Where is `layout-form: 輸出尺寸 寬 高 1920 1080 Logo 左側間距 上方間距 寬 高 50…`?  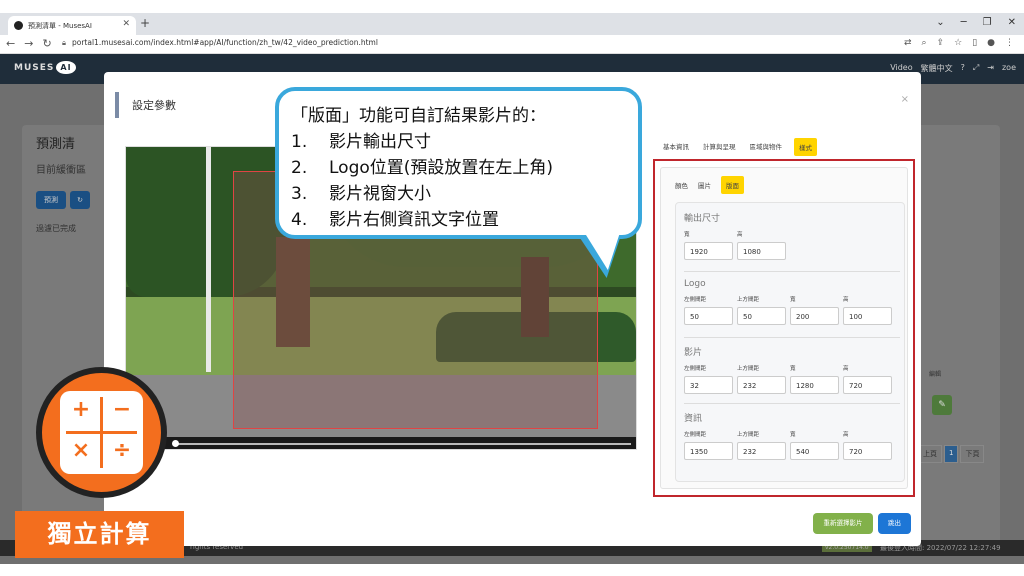
layout-form: 輸出尺寸 寬 高 1920 1080 Logo 左側間距 上方間距 寬 高 50… is located at coordinates (790, 342).